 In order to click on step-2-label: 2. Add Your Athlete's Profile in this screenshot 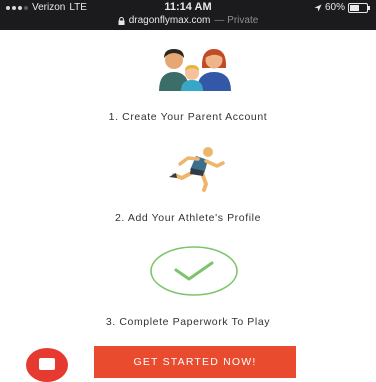, I will do `click(188, 218)`.